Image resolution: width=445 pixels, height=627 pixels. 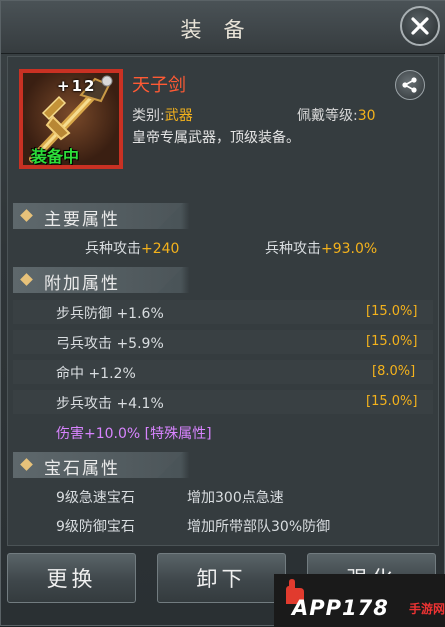 What do you see at coordinates (110, 344) in the screenshot?
I see `extra-stat-2: 弓兵攻击 +5.9%` at bounding box center [110, 344].